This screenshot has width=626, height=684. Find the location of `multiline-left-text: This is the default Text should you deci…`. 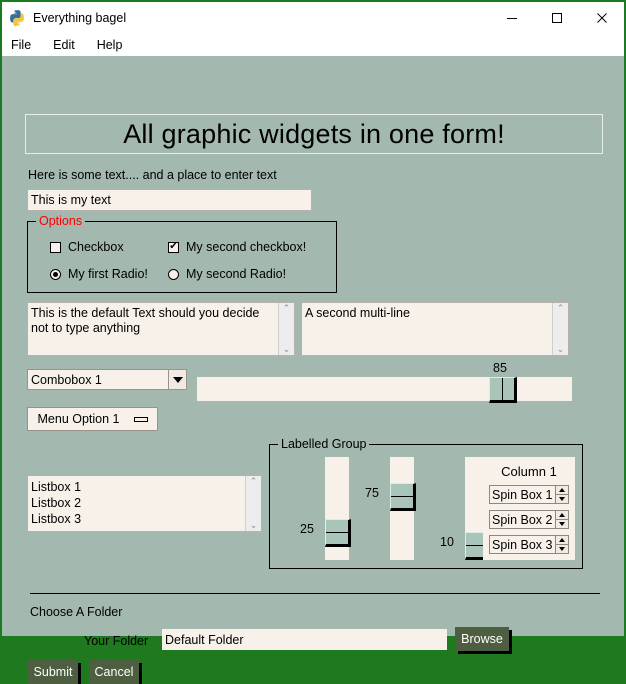

multiline-left-text: This is the default Text should you deci… is located at coordinates (145, 320).